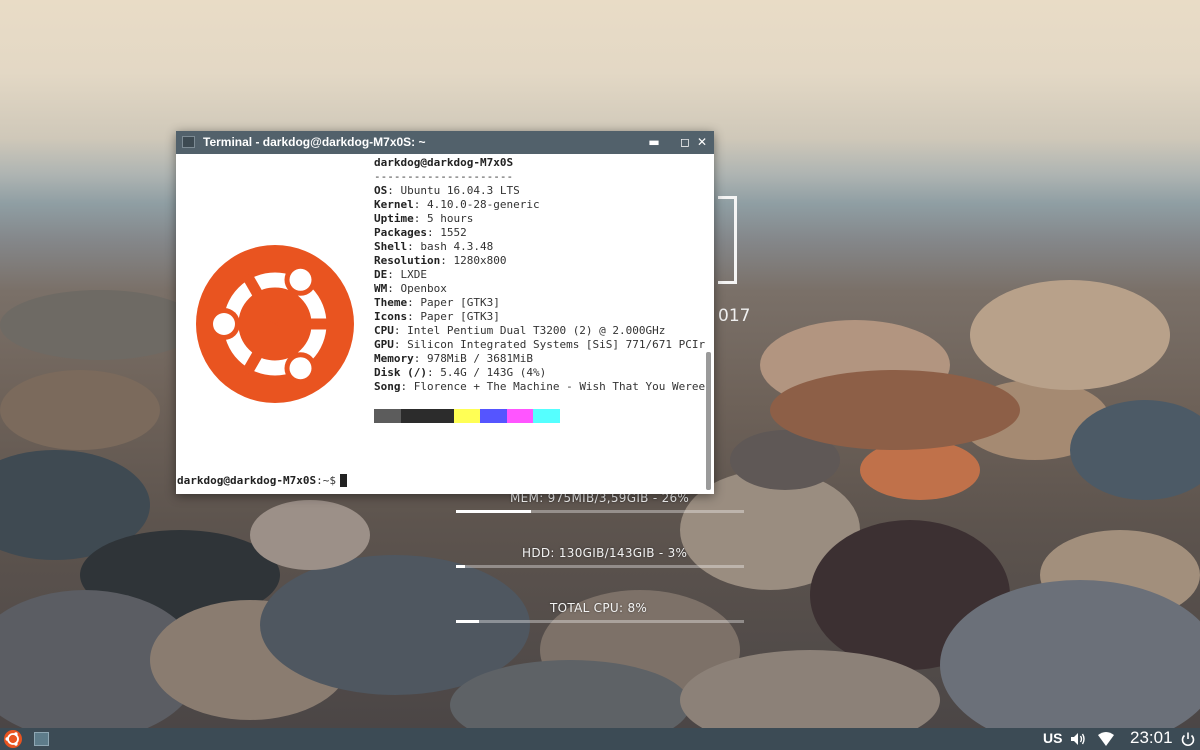  Describe the element at coordinates (1106, 739) in the screenshot. I see `wifi-icon` at that location.